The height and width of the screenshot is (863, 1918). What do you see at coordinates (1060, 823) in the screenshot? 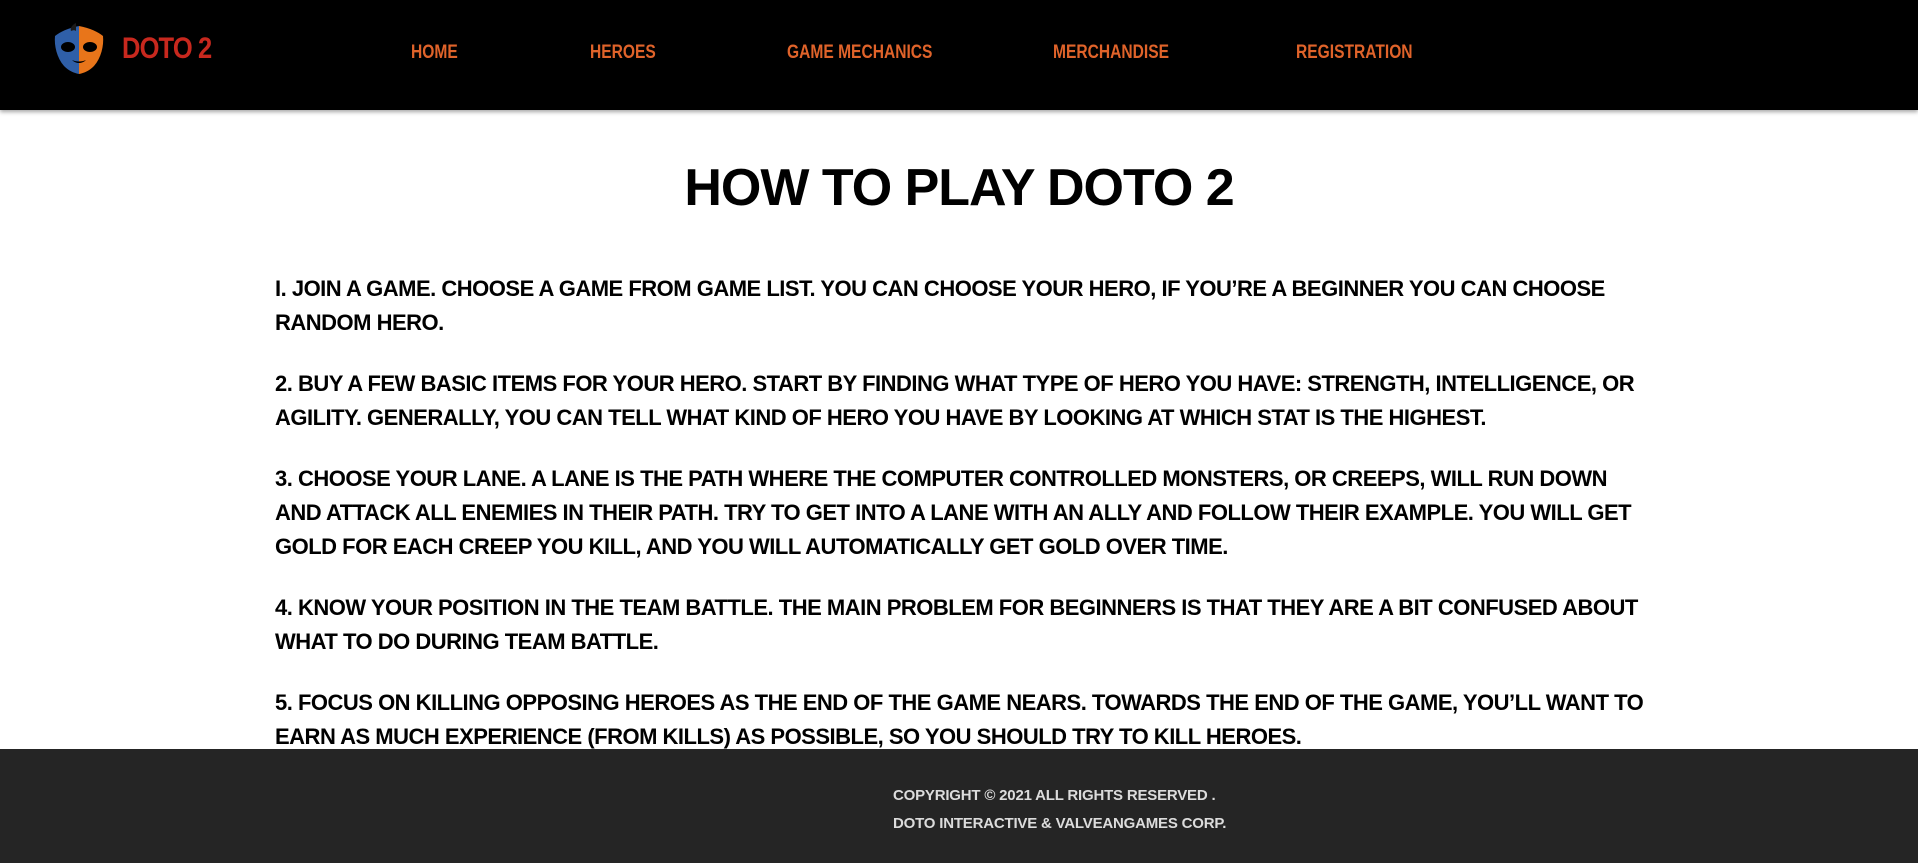
I see `footer-company: DOTO INTERACTIVE & VALVEANGAMES CORP.` at bounding box center [1060, 823].